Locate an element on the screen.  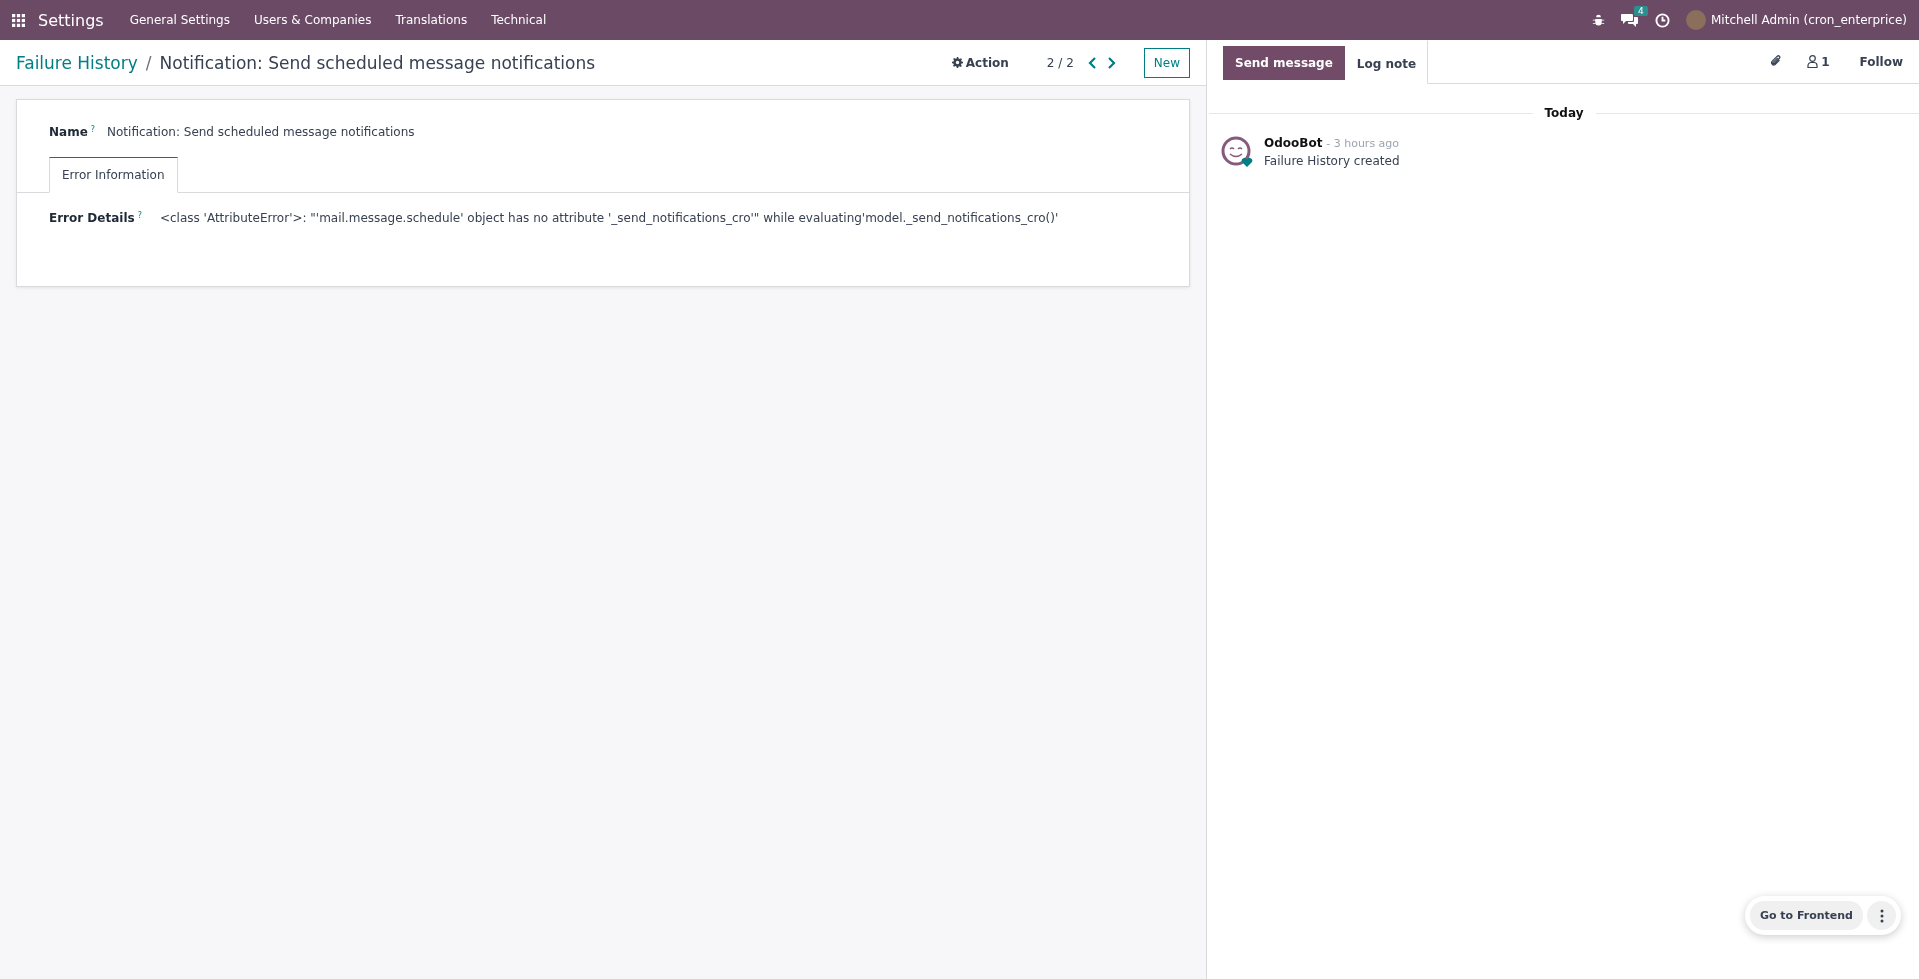
previous-icon is located at coordinates (1092, 62).